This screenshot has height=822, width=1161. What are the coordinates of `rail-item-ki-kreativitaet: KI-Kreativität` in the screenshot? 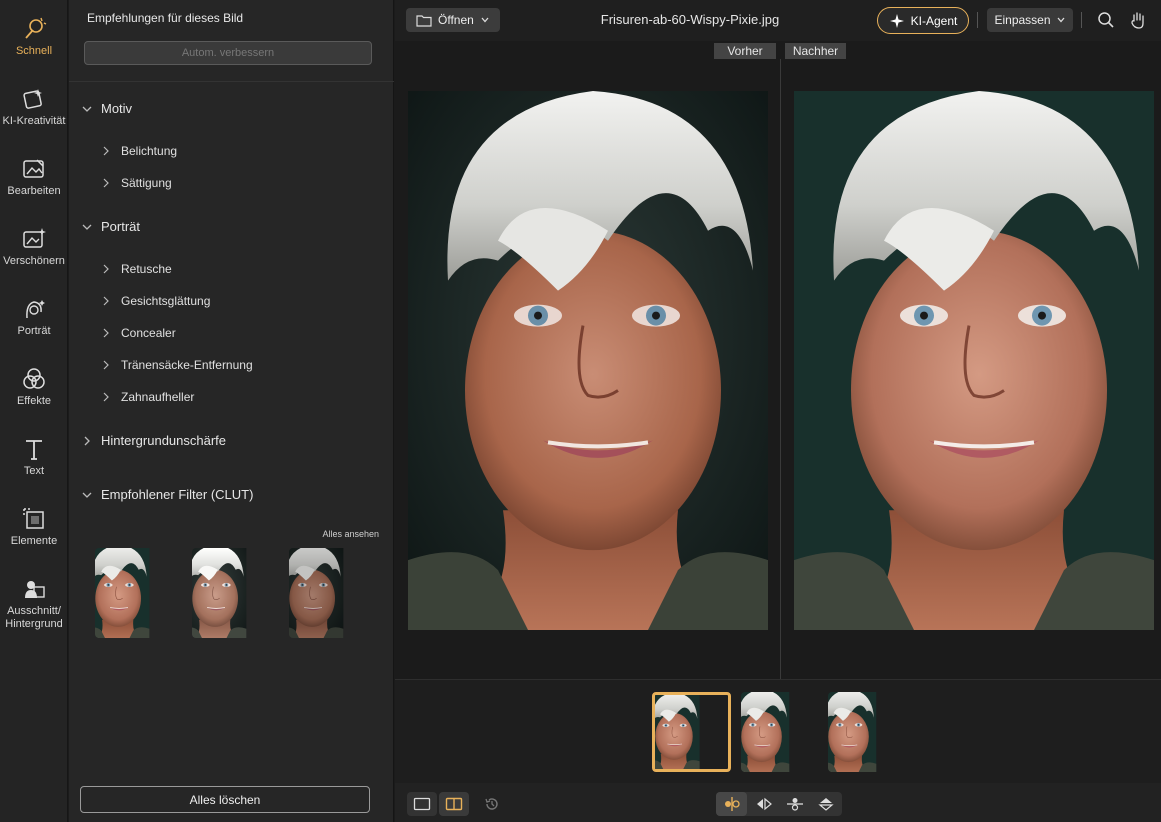 It's located at (34, 111).